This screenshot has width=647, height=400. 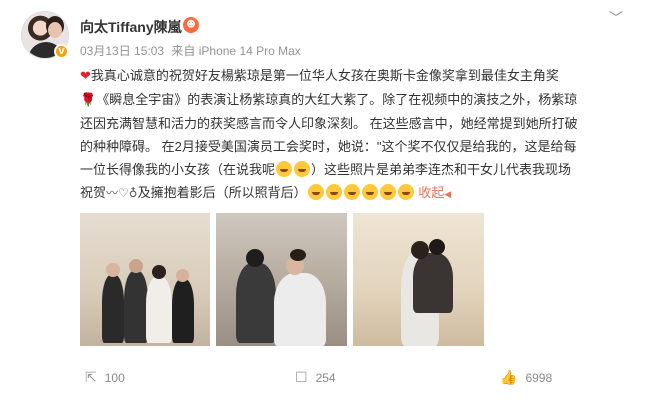 What do you see at coordinates (93, 192) in the screenshot?
I see `post-text: 祝贺` at bounding box center [93, 192].